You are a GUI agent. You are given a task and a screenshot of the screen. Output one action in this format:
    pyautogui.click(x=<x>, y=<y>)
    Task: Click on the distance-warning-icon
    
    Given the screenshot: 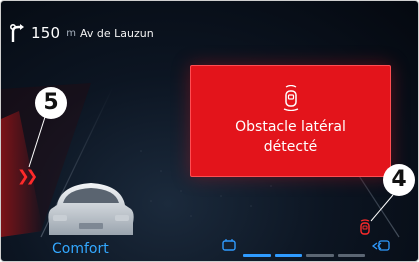 What is the action you would take?
    pyautogui.click(x=380, y=245)
    